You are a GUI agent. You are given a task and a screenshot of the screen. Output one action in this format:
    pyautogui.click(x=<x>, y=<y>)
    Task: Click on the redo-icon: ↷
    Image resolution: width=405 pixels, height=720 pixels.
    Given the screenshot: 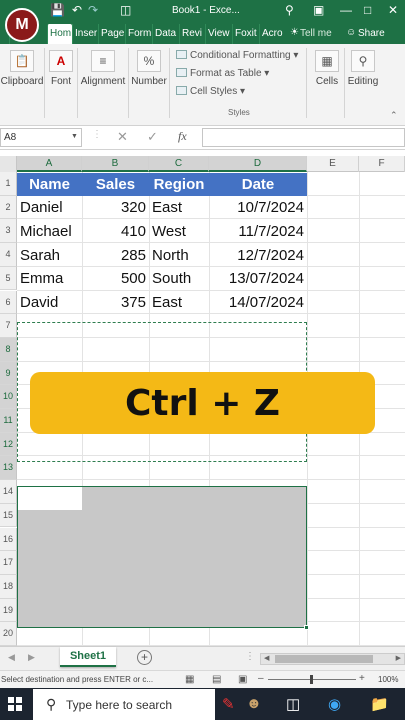 What is the action you would take?
    pyautogui.click(x=93, y=10)
    